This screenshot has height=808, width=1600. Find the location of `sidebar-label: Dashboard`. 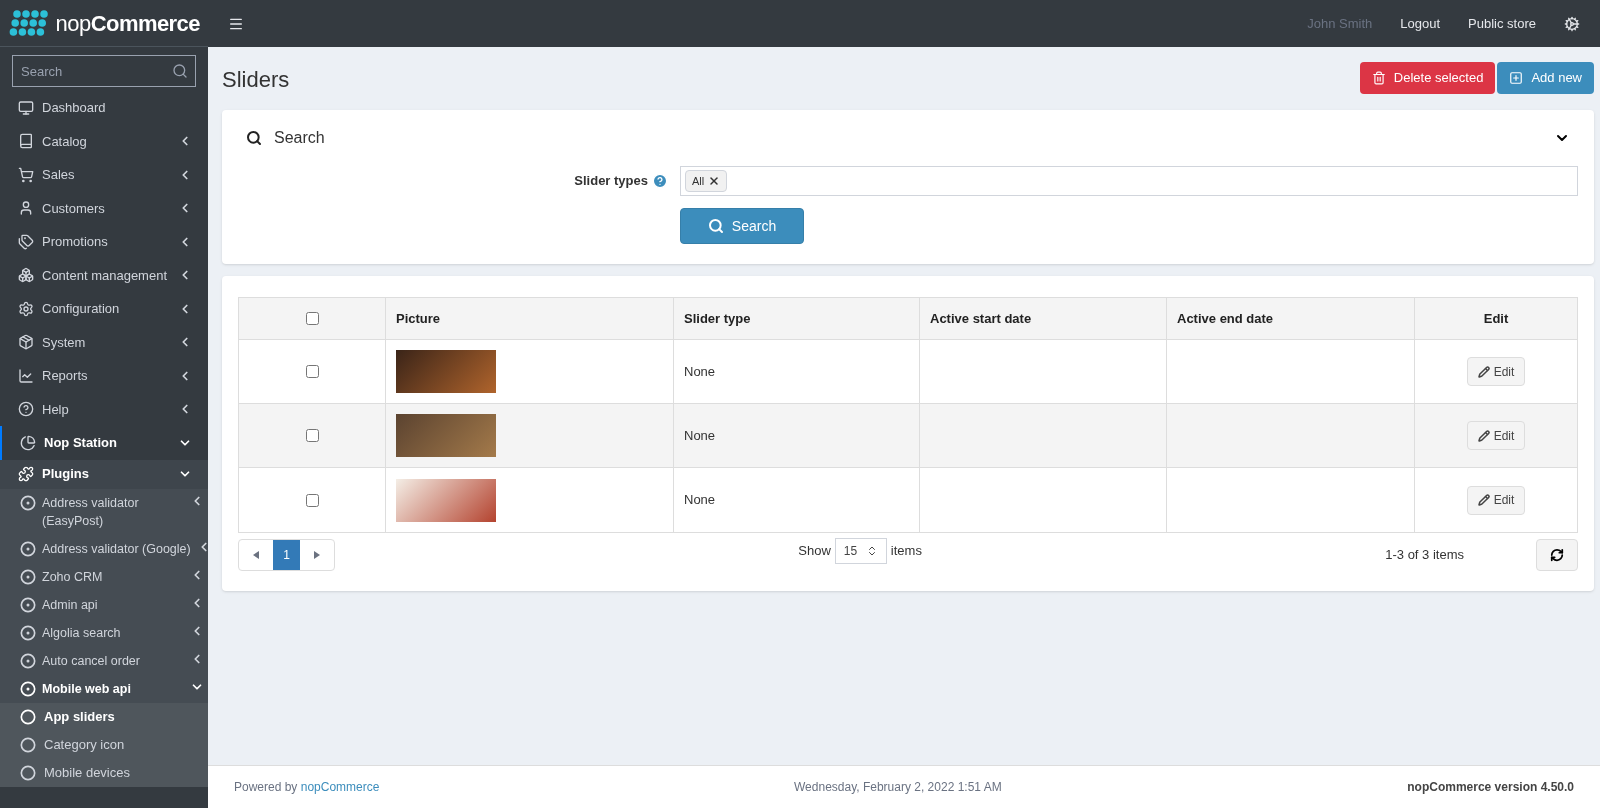

sidebar-label: Dashboard is located at coordinates (74, 108).